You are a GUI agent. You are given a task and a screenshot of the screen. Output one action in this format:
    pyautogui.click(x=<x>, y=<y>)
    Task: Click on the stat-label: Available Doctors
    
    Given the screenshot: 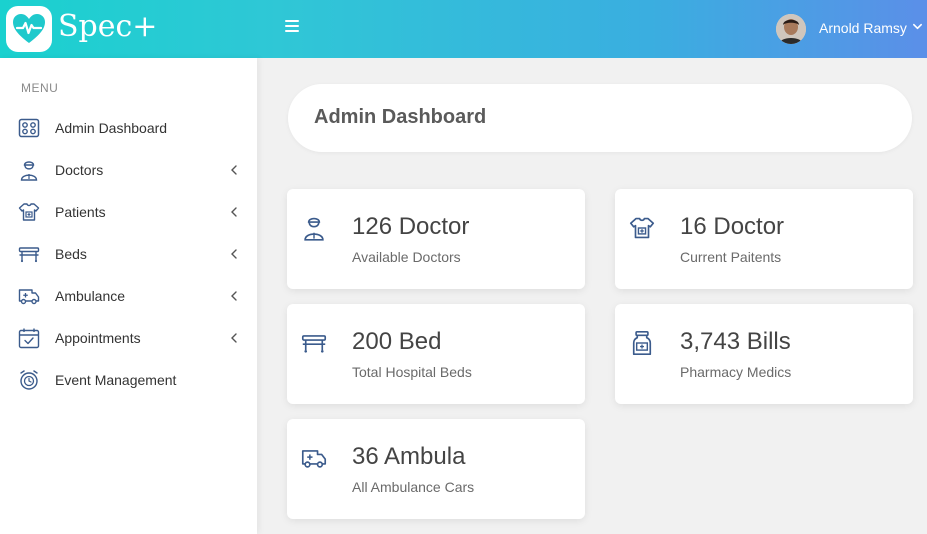 What is the action you would take?
    pyautogui.click(x=406, y=257)
    